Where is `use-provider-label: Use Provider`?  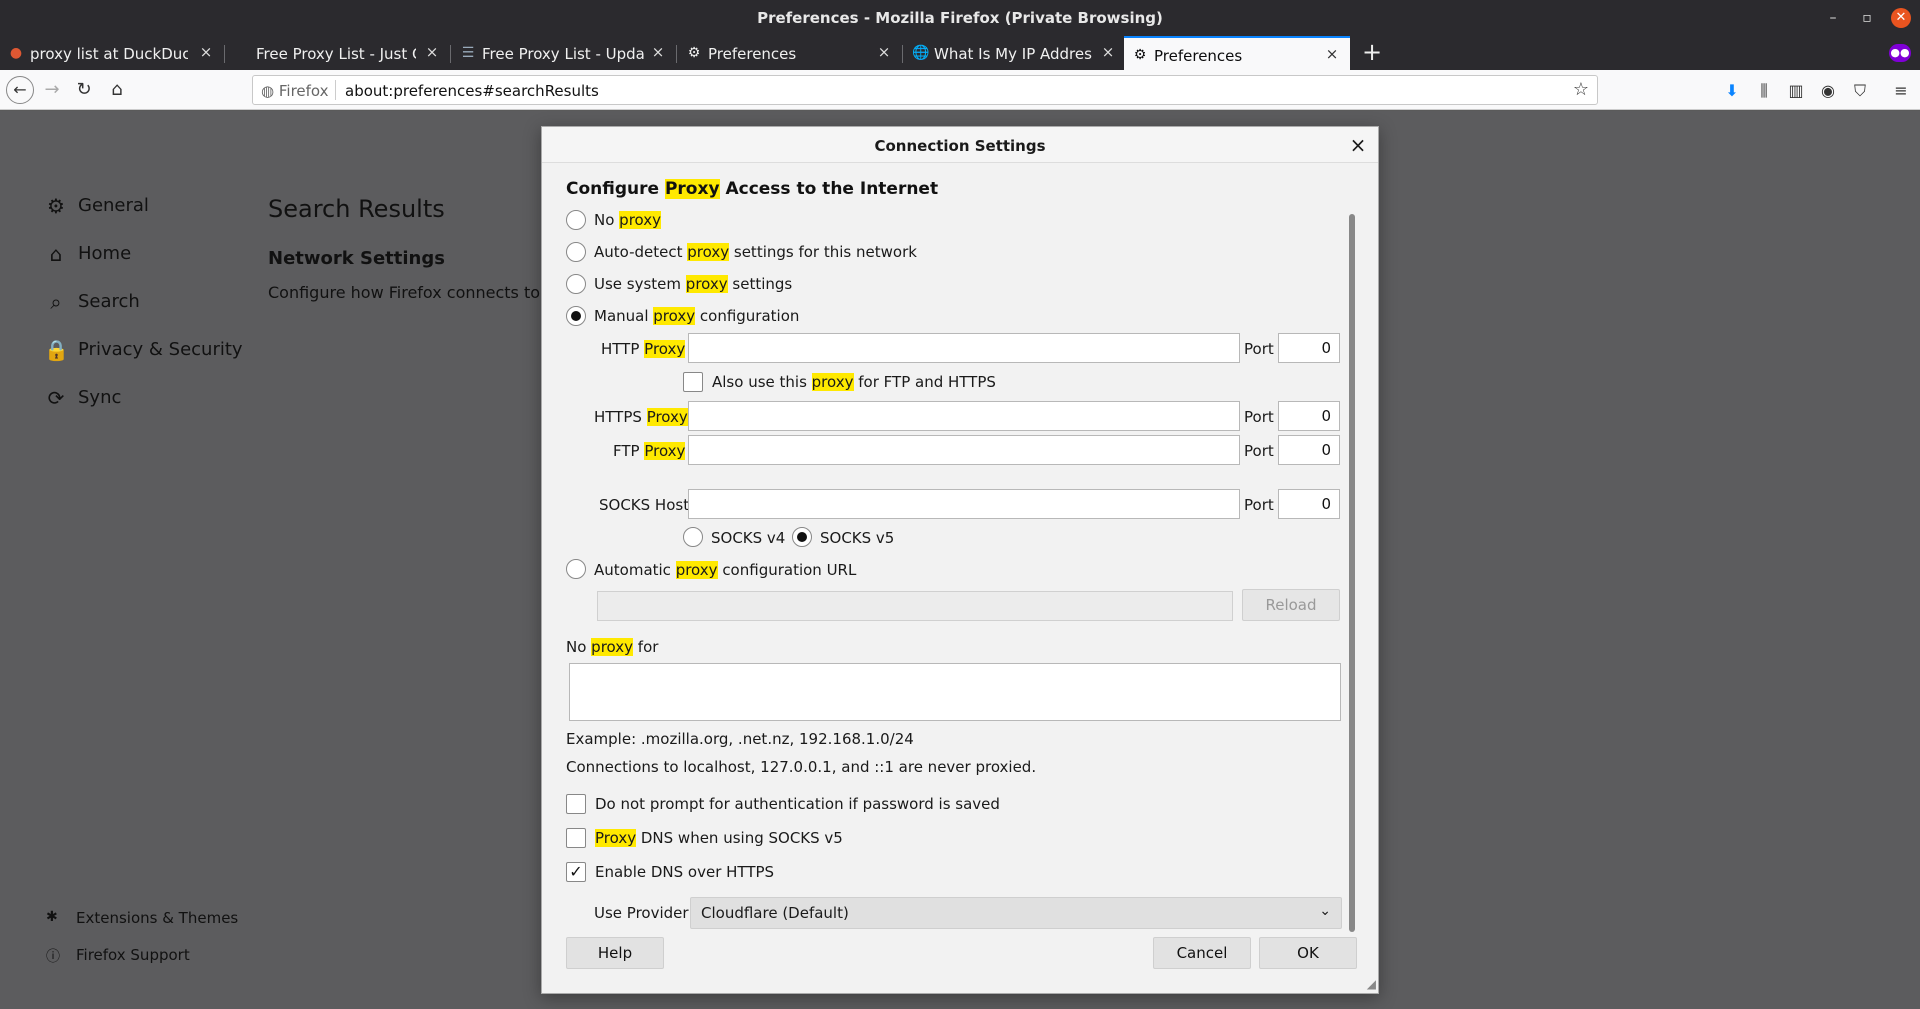 use-provider-label: Use Provider is located at coordinates (641, 913).